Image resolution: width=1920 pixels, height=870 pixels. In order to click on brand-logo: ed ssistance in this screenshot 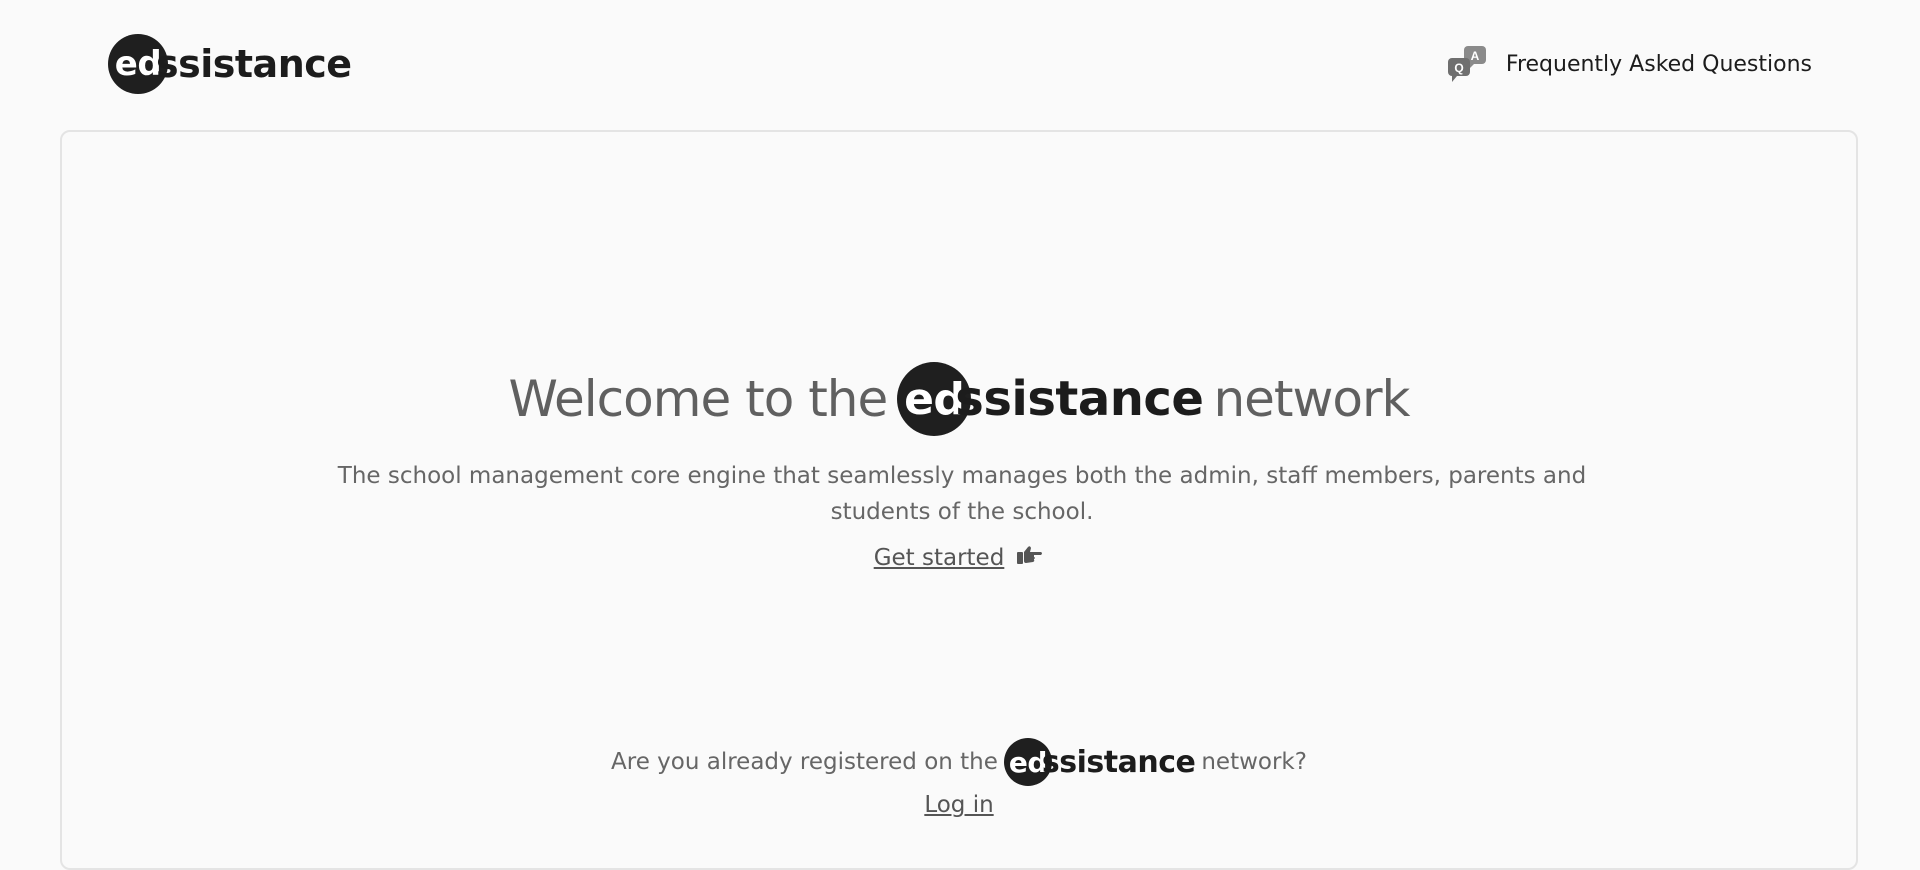, I will do `click(230, 64)`.